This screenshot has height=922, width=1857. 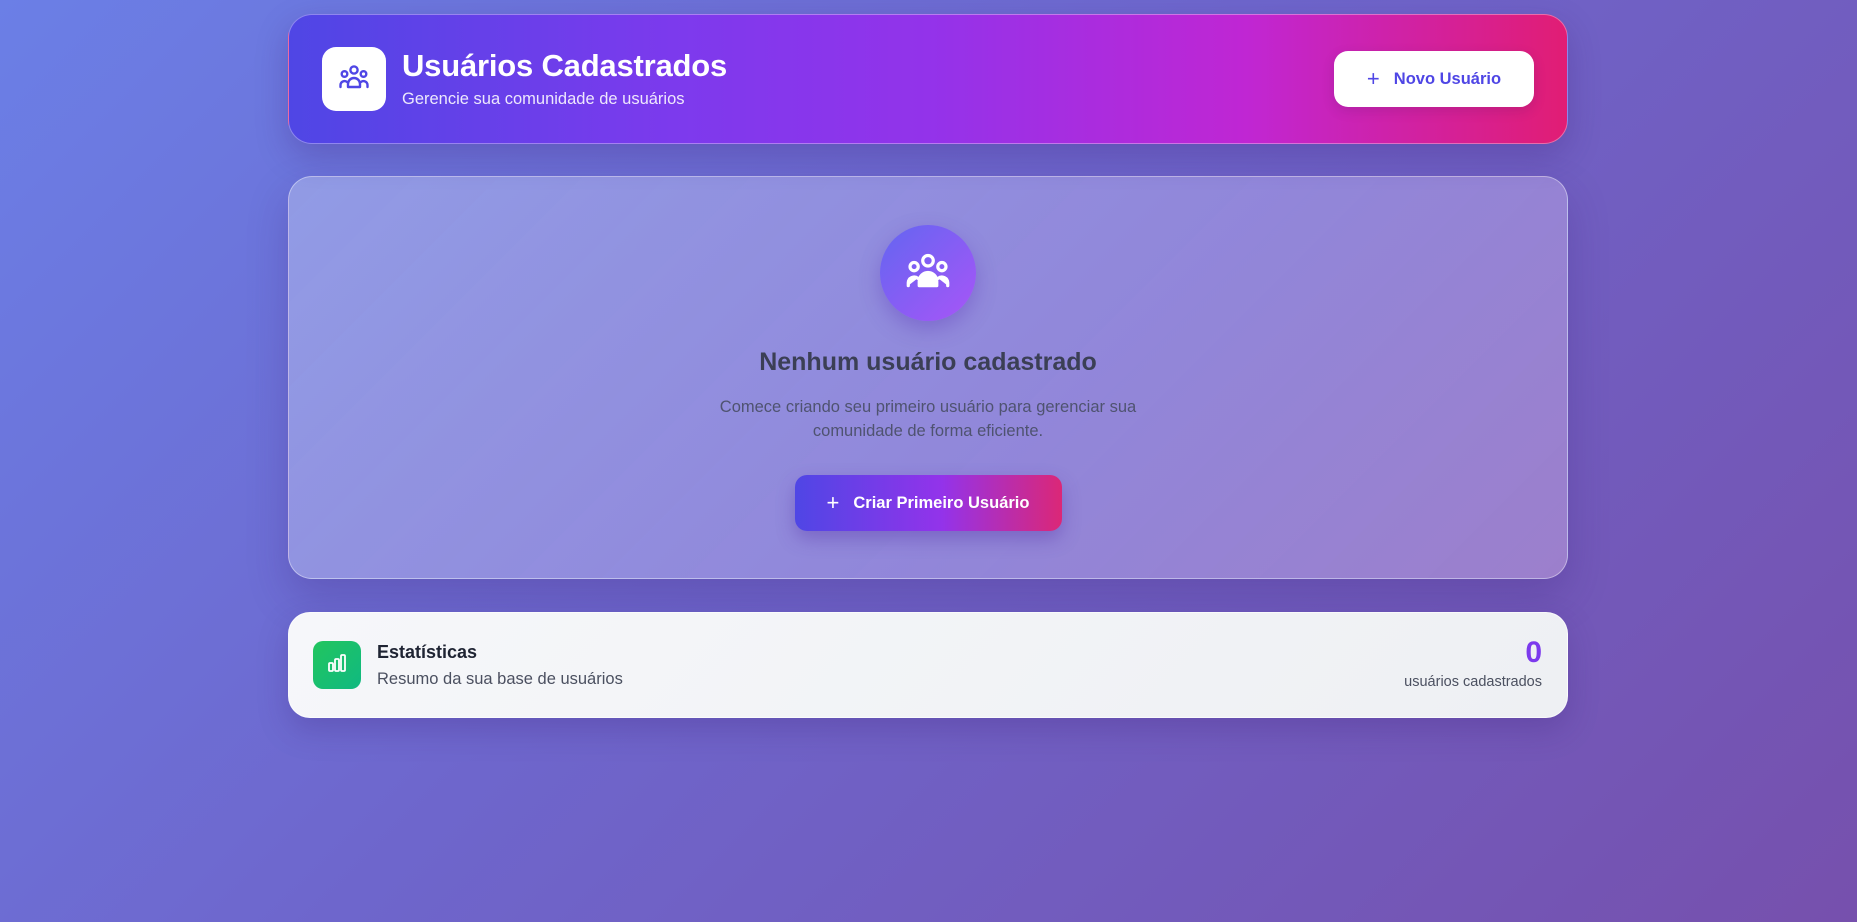 I want to click on new-user-button: + Novo Usuário, so click(x=1434, y=79).